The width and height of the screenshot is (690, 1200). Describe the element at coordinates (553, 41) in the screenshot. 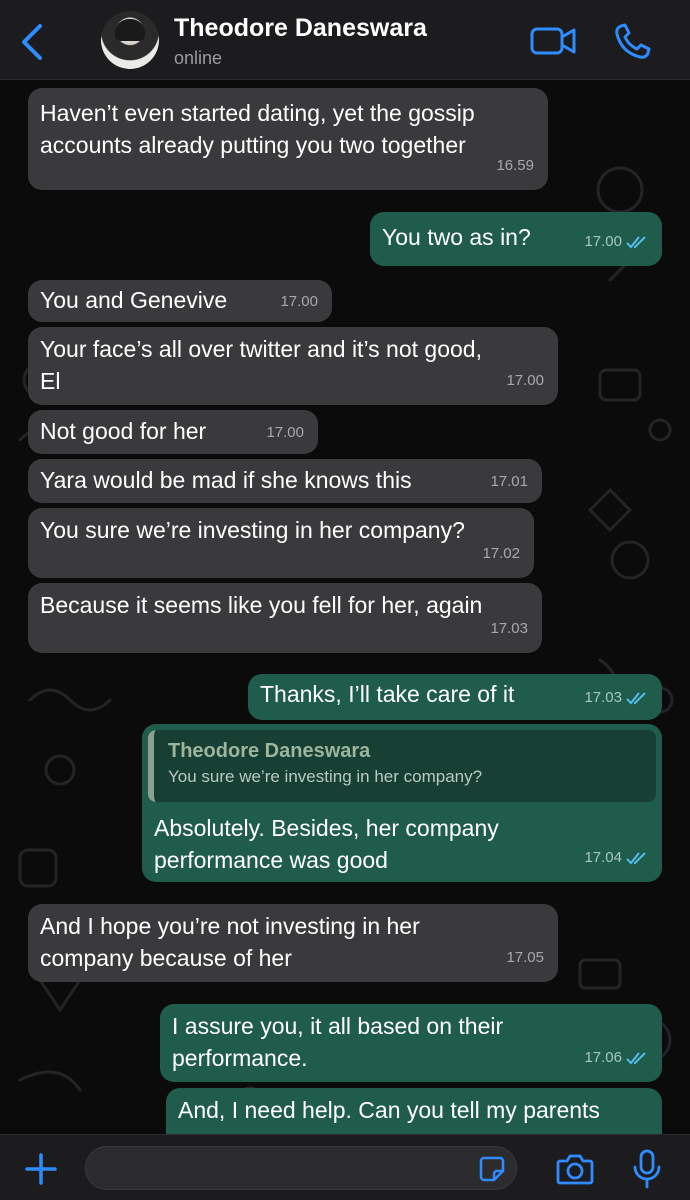

I see `video-call-icon` at that location.